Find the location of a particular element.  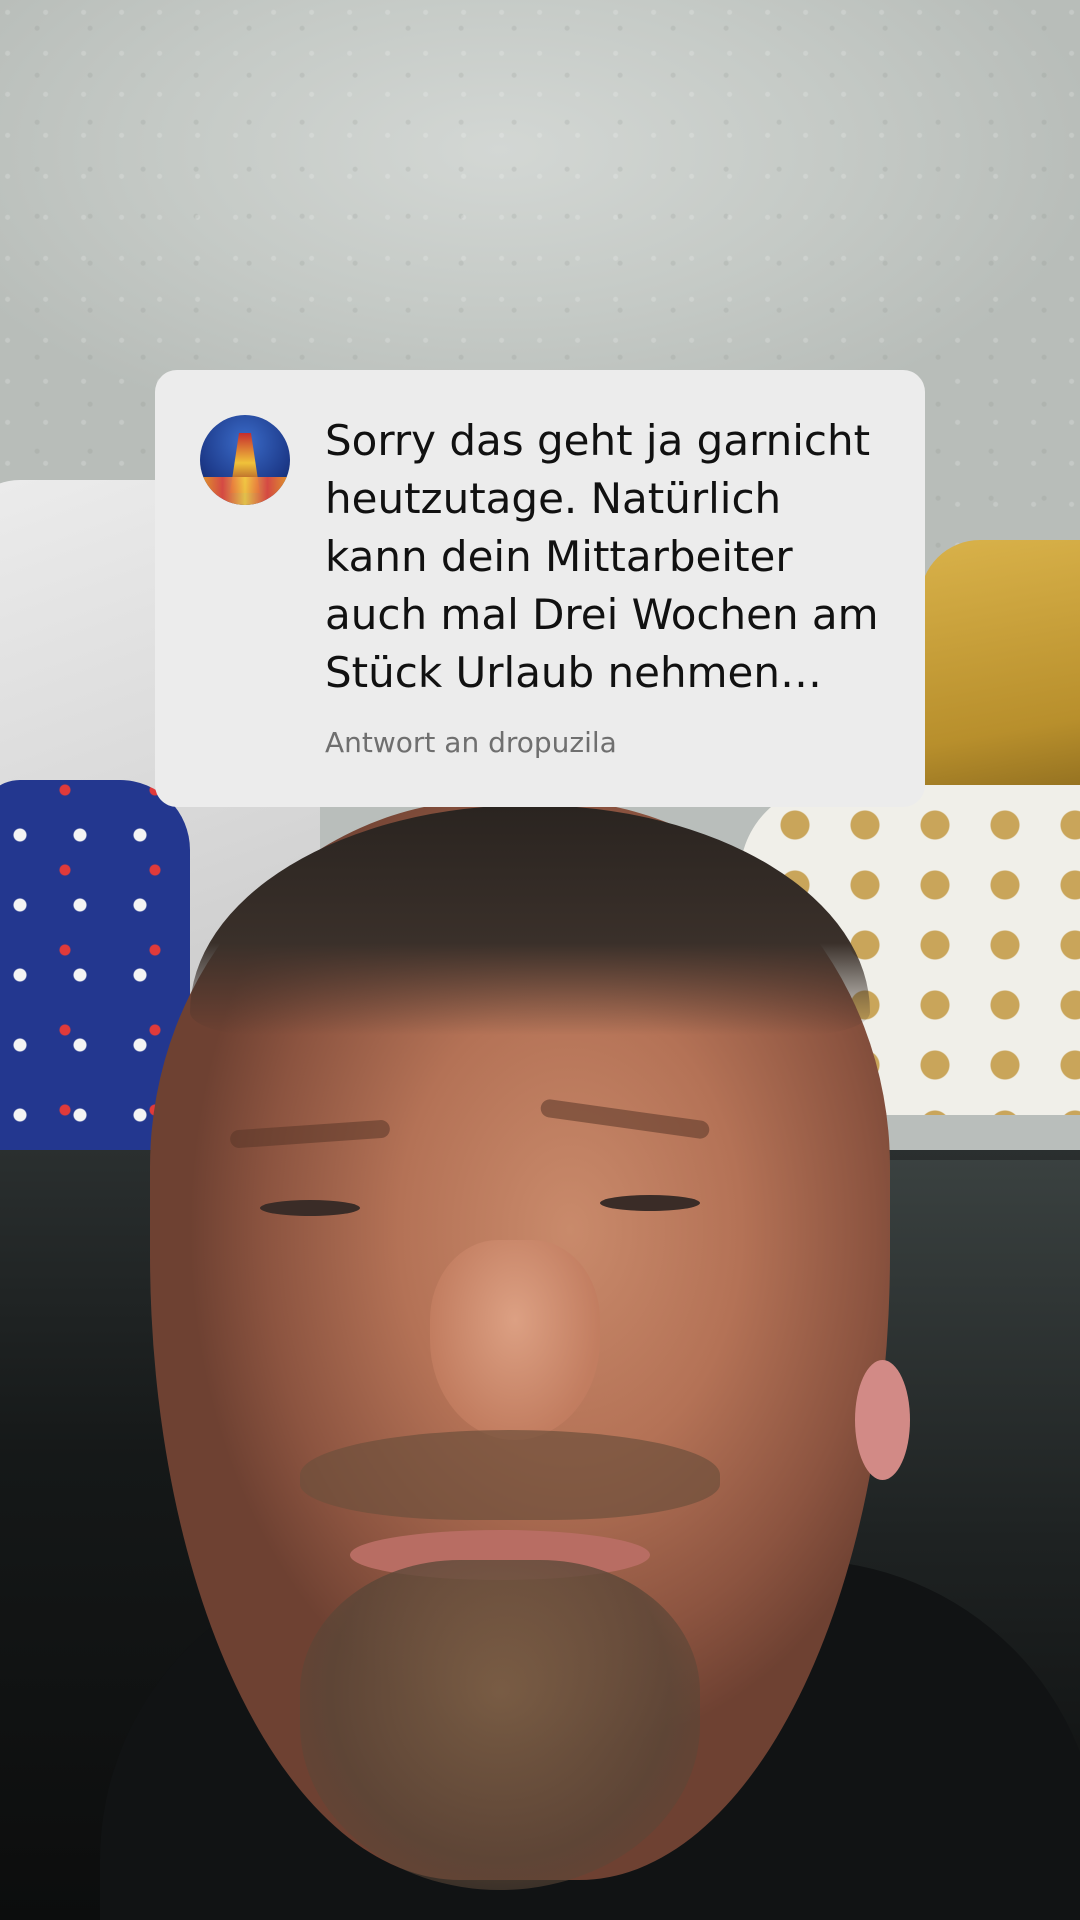

beard is located at coordinates (500, 1725).